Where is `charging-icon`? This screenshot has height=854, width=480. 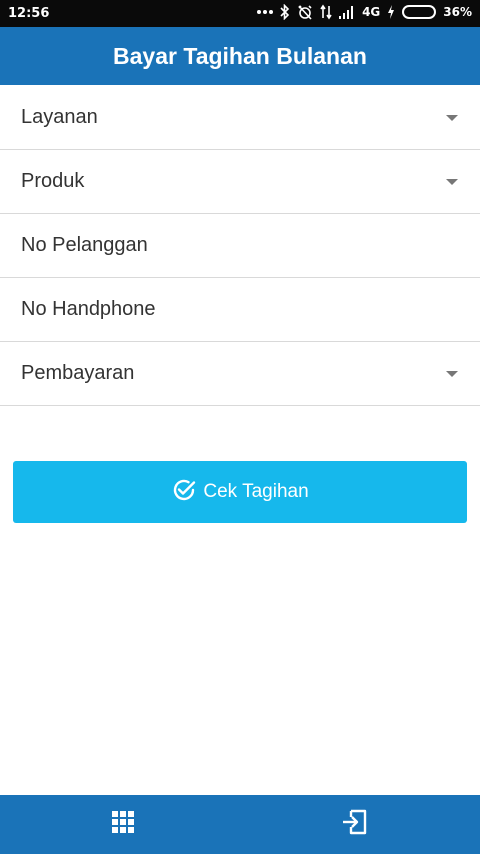
charging-icon is located at coordinates (391, 12).